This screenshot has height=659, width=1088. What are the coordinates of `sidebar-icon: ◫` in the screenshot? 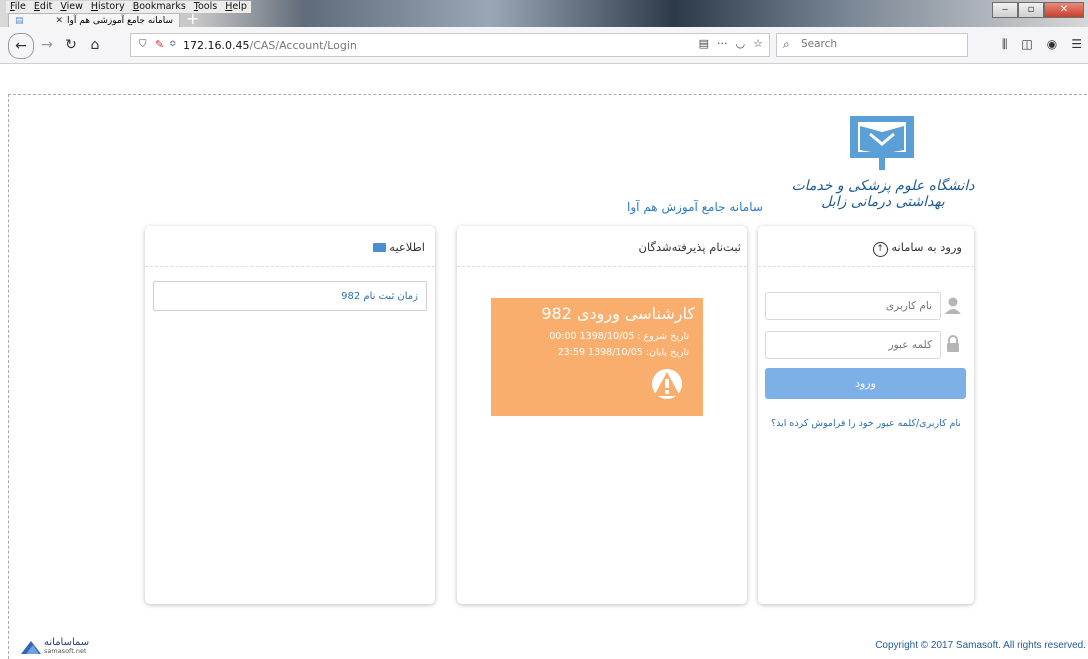 It's located at (1026, 44).